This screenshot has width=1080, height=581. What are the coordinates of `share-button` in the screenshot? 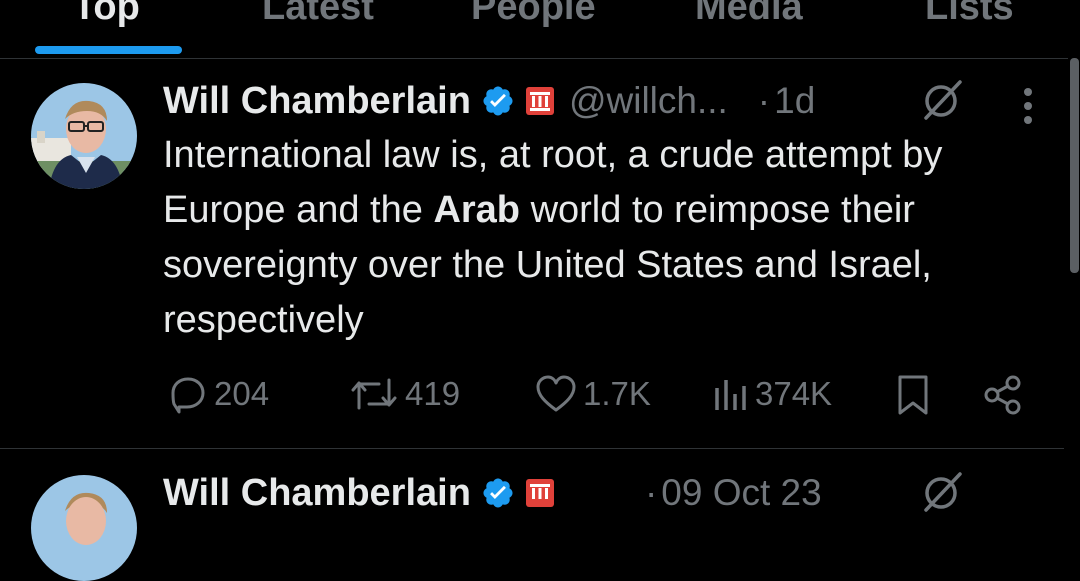 It's located at (1003, 395).